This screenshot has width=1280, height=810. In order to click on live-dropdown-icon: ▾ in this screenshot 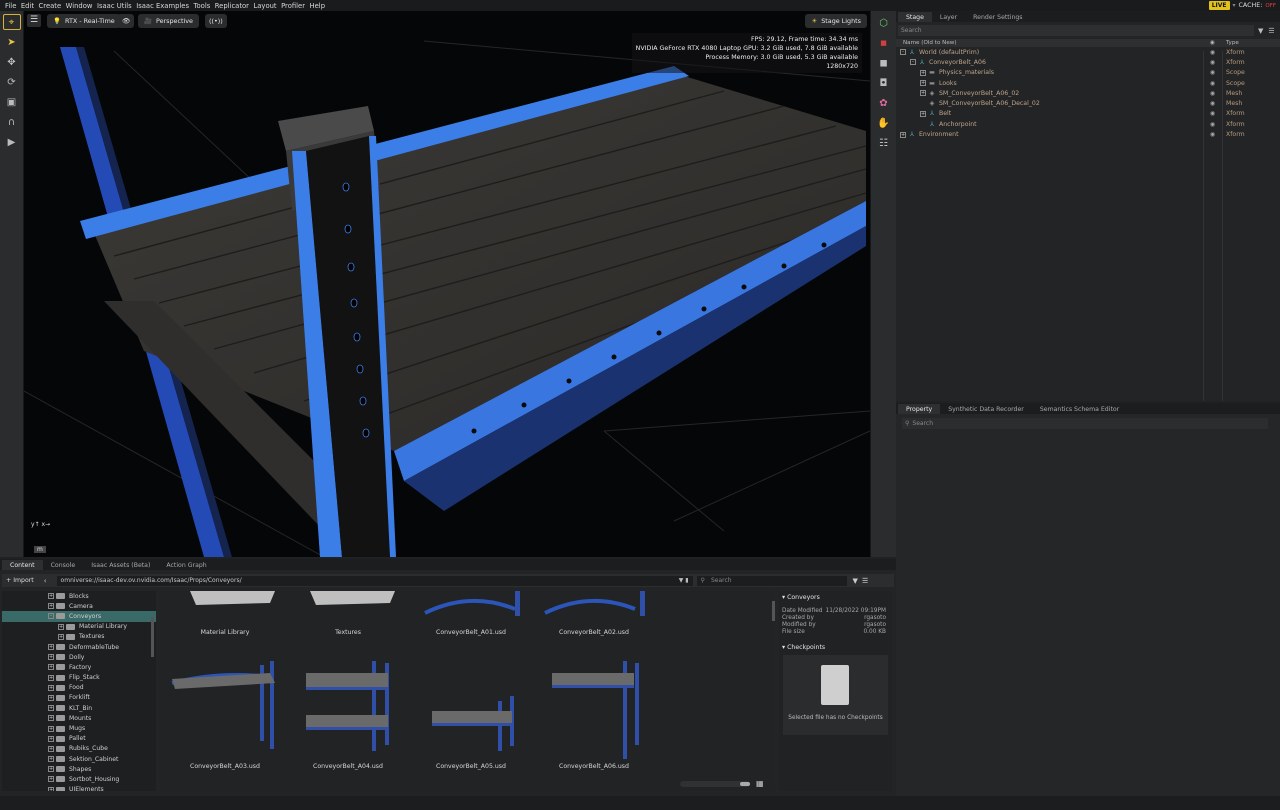, I will do `click(1234, 5)`.